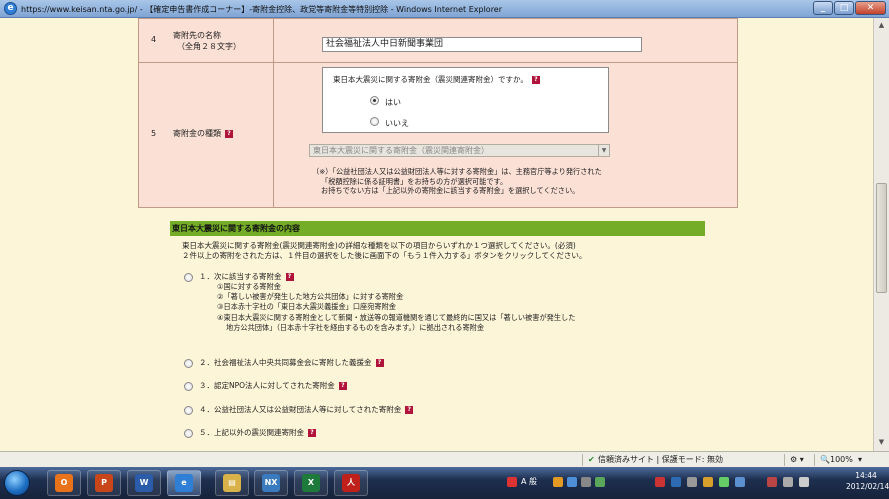 This screenshot has width=889, height=499. Describe the element at coordinates (529, 481) in the screenshot. I see `ime-indicator: A 般` at that location.